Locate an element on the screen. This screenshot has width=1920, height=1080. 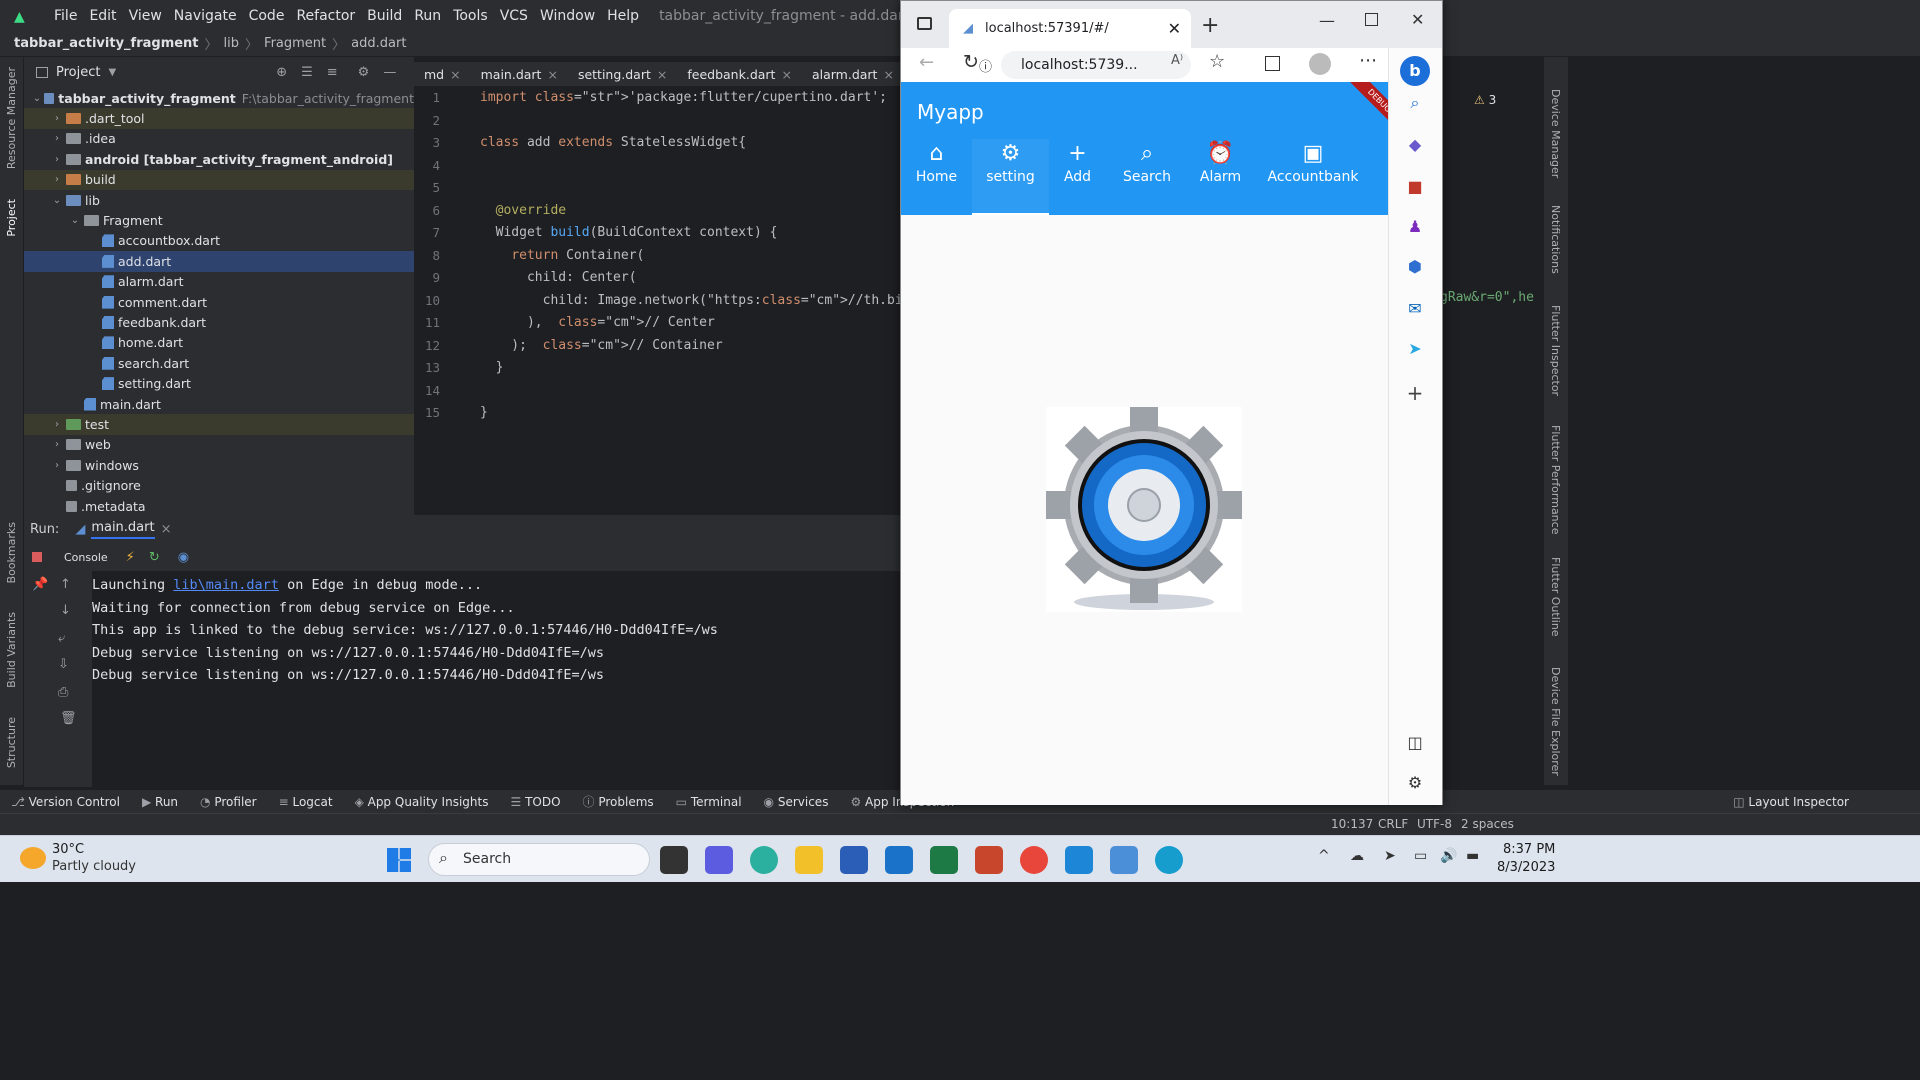
tab-search: ⌕ Search is located at coordinates (1147, 177).